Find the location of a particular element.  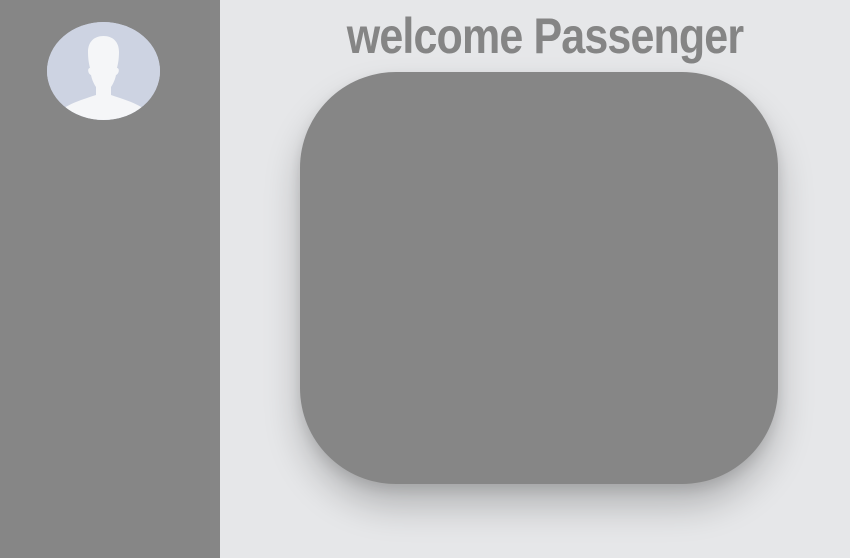

user-silhouette-icon is located at coordinates (103, 71).